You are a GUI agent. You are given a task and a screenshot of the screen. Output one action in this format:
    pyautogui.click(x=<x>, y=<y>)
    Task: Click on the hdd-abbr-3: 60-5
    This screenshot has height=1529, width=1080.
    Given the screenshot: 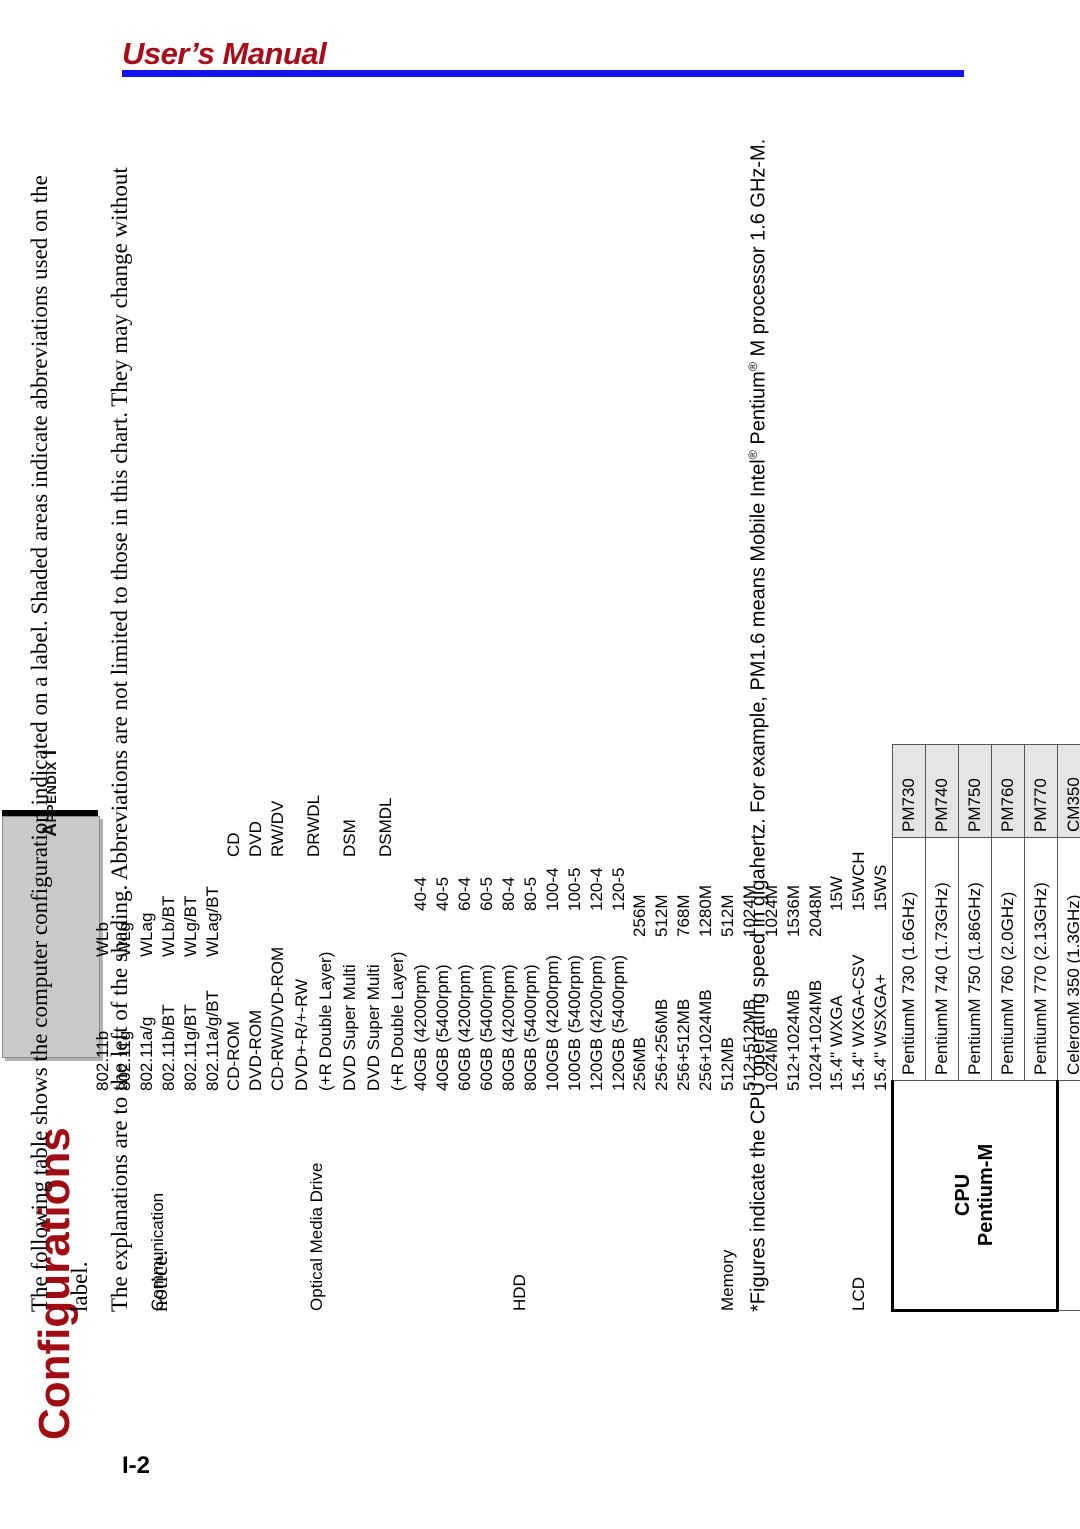 What is the action you would take?
    pyautogui.click(x=486, y=893)
    